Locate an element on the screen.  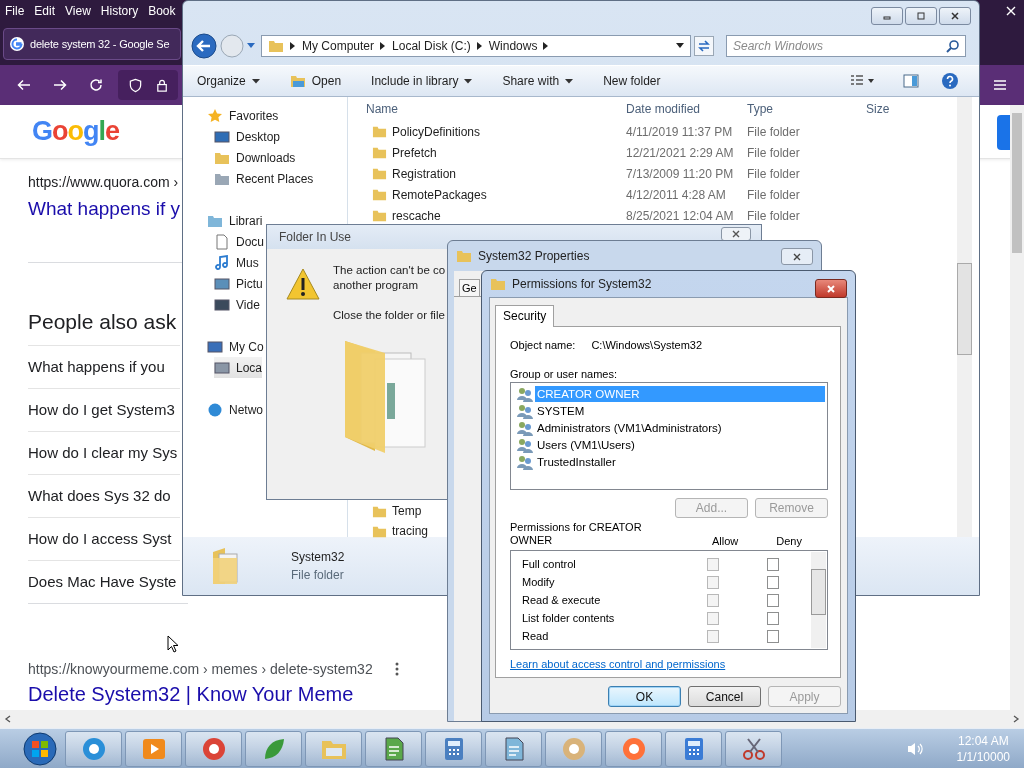
back-button is located at coordinates (204, 46).